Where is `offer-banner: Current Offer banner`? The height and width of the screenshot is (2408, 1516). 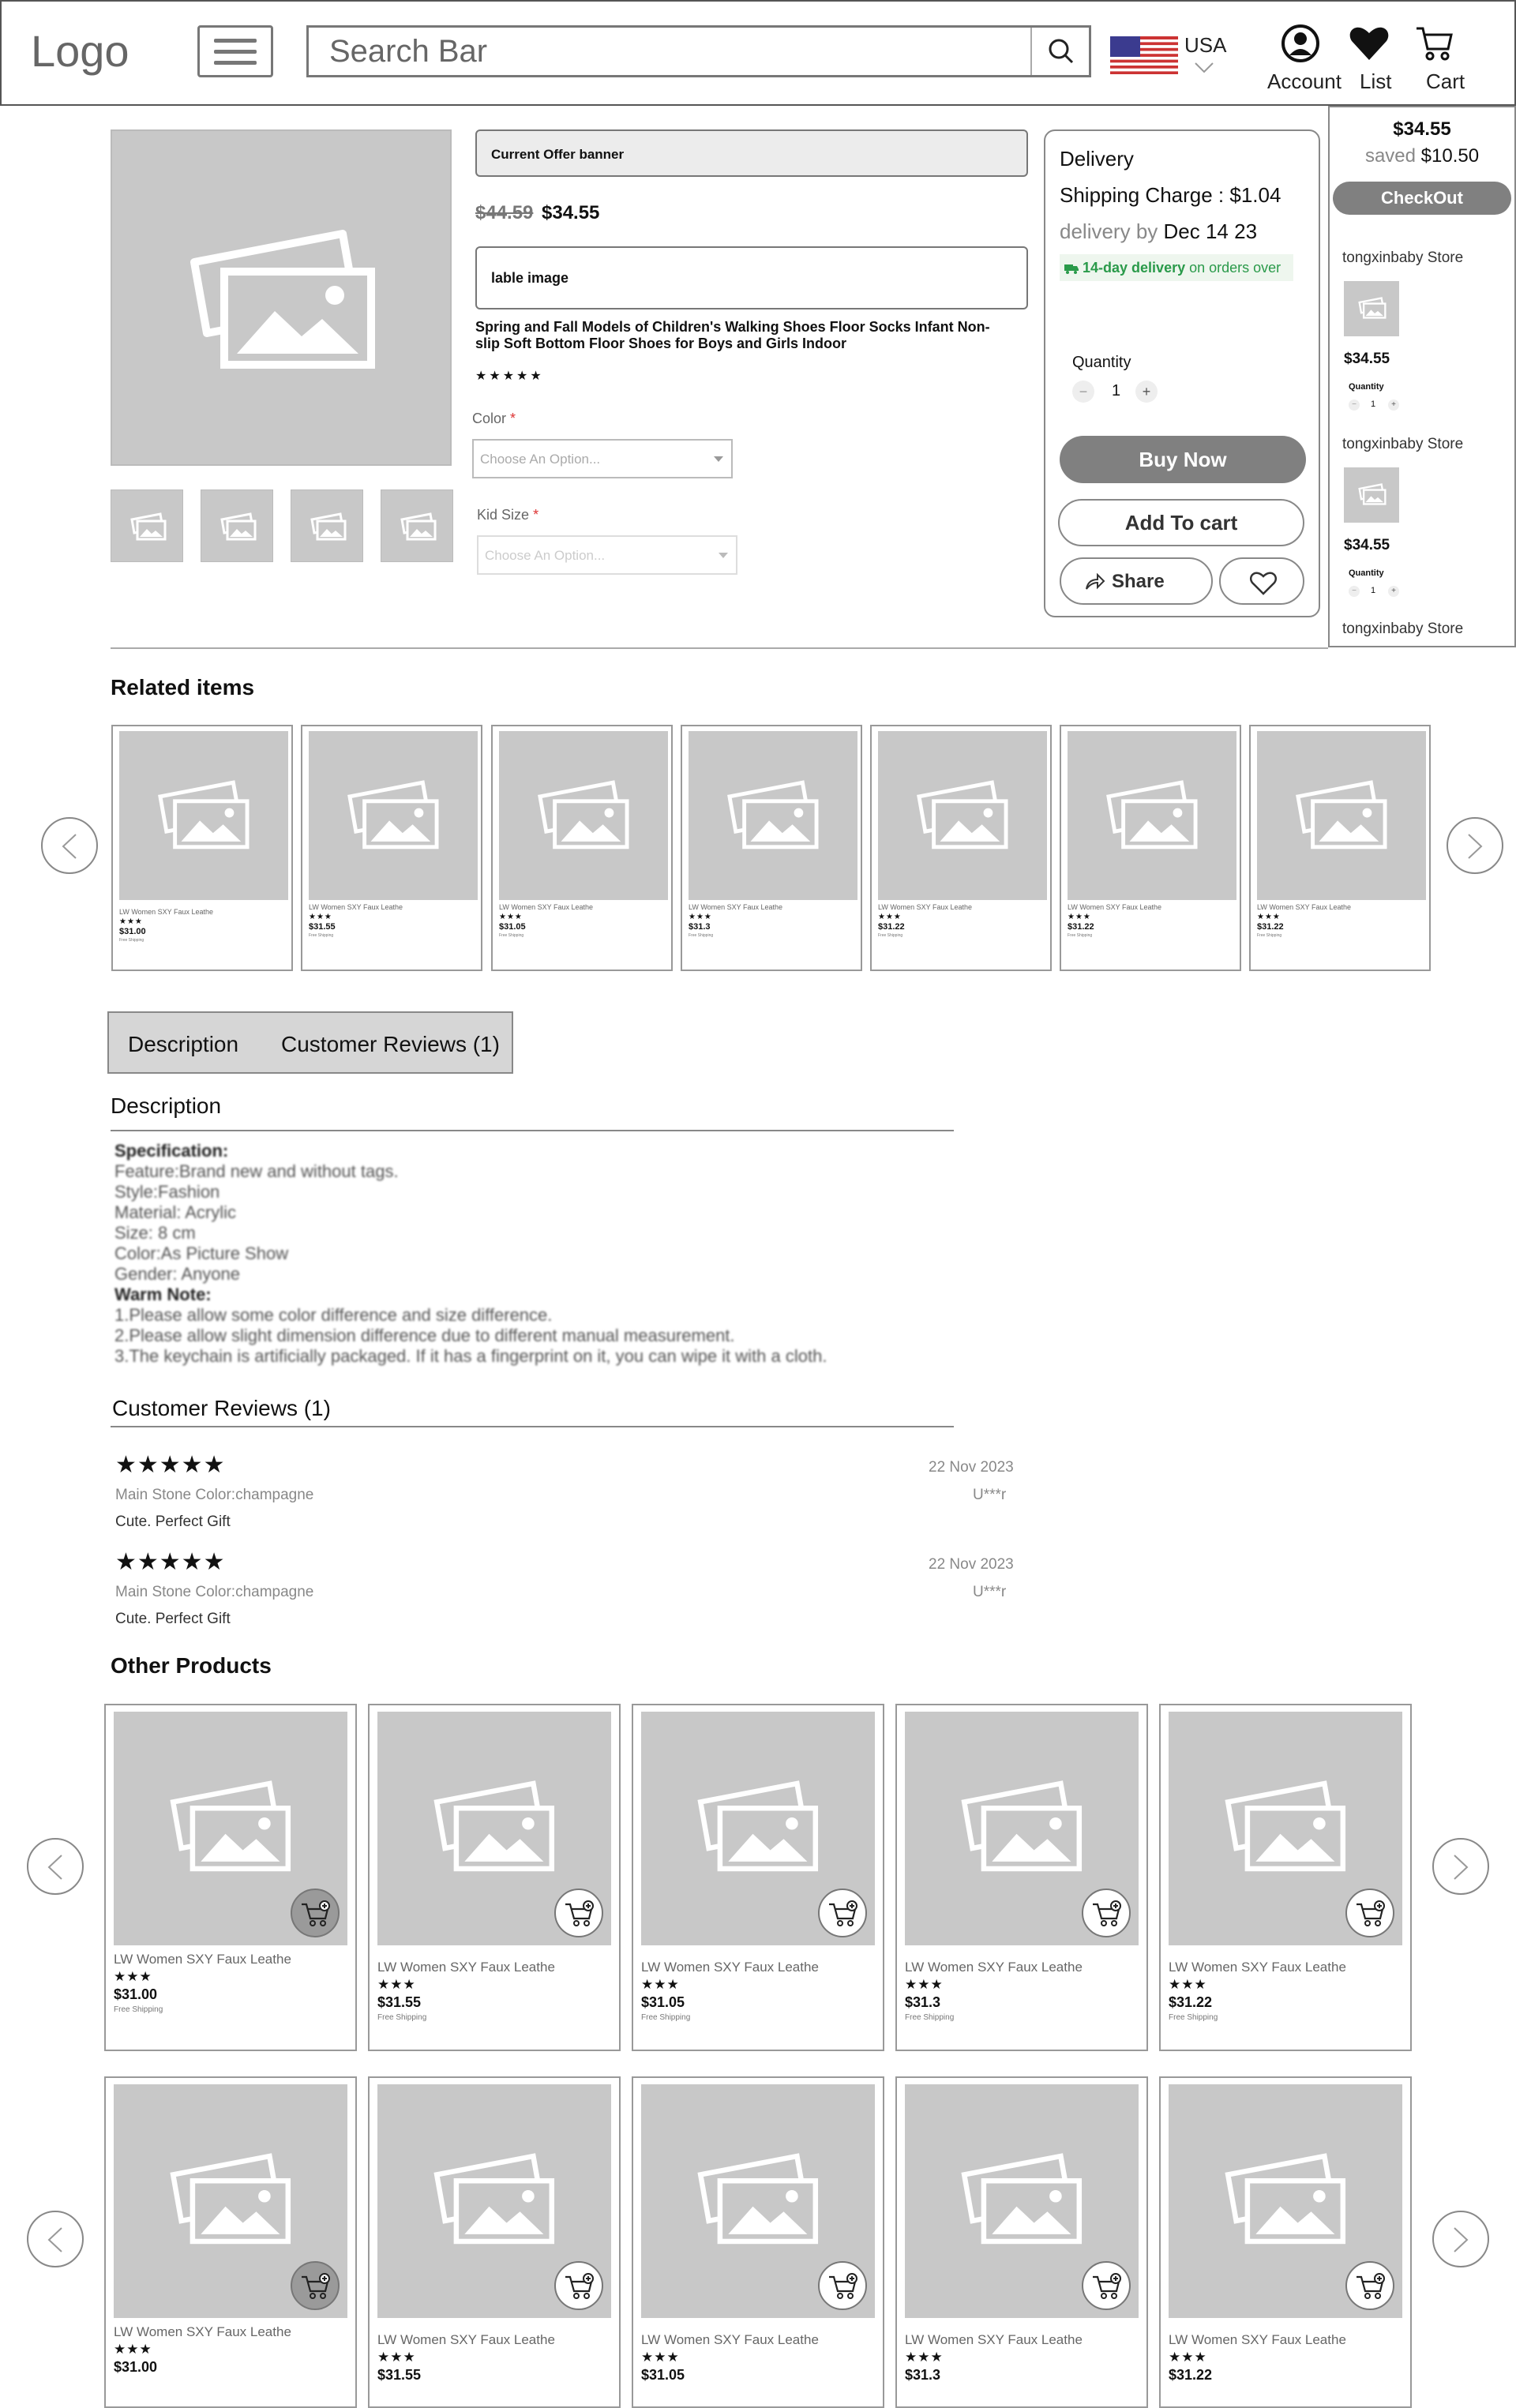 offer-banner: Current Offer banner is located at coordinates (751, 153).